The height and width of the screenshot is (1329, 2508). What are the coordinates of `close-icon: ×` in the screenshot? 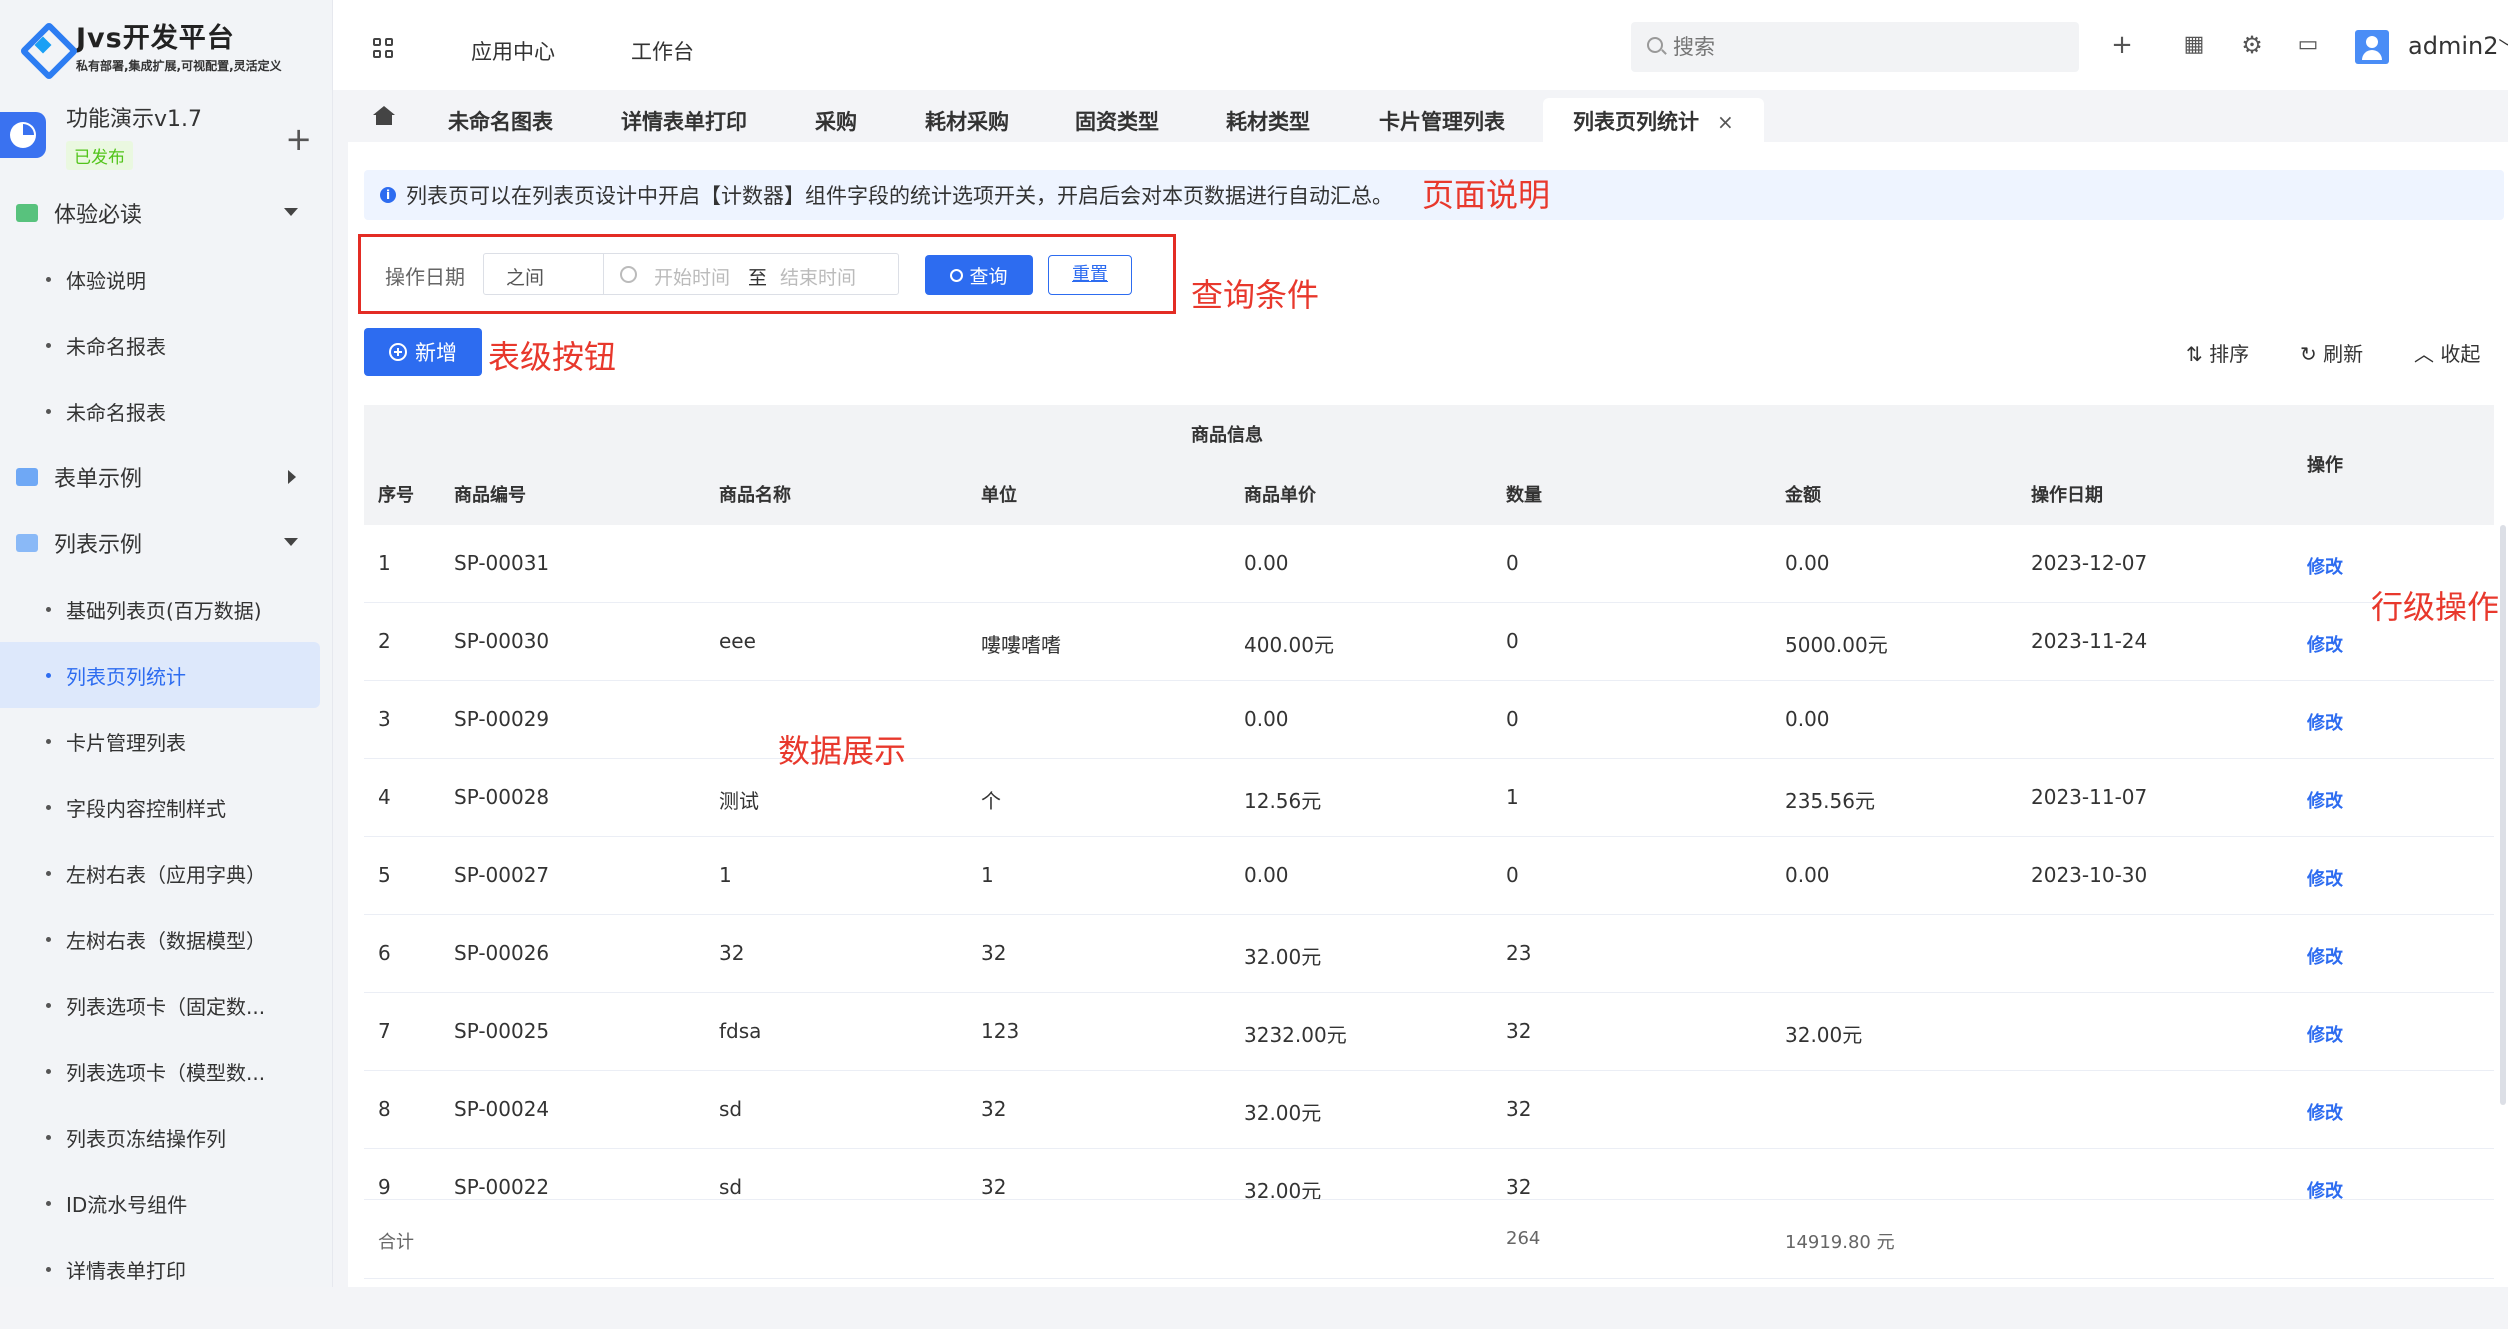 It's located at (1725, 122).